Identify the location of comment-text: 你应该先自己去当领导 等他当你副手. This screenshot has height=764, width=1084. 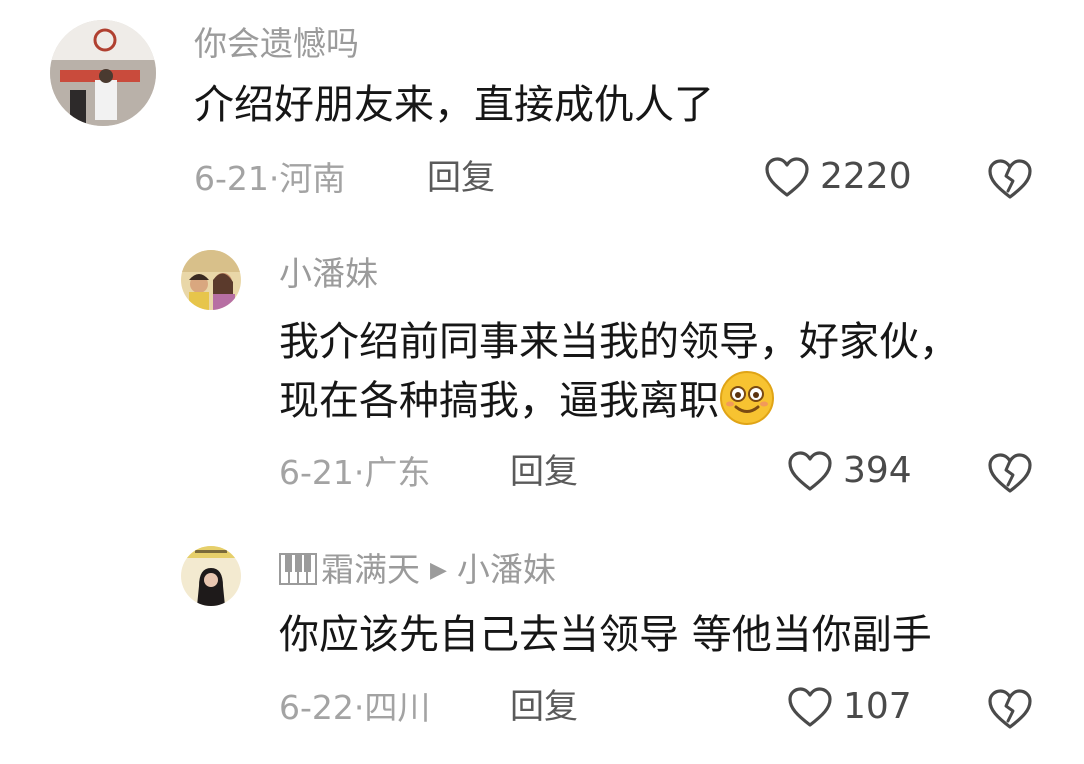
(605, 635).